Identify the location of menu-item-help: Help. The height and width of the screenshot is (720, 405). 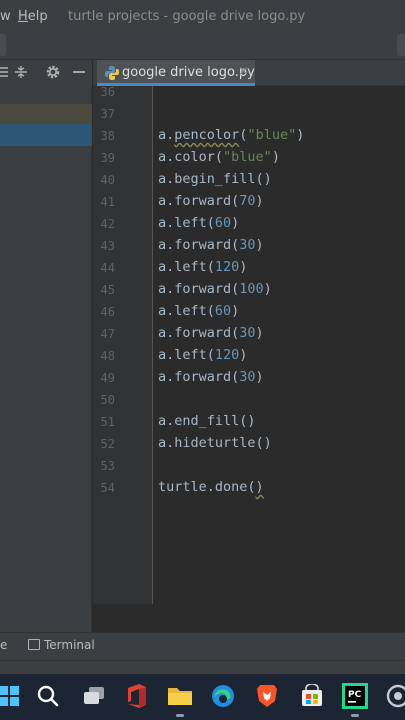
(33, 16).